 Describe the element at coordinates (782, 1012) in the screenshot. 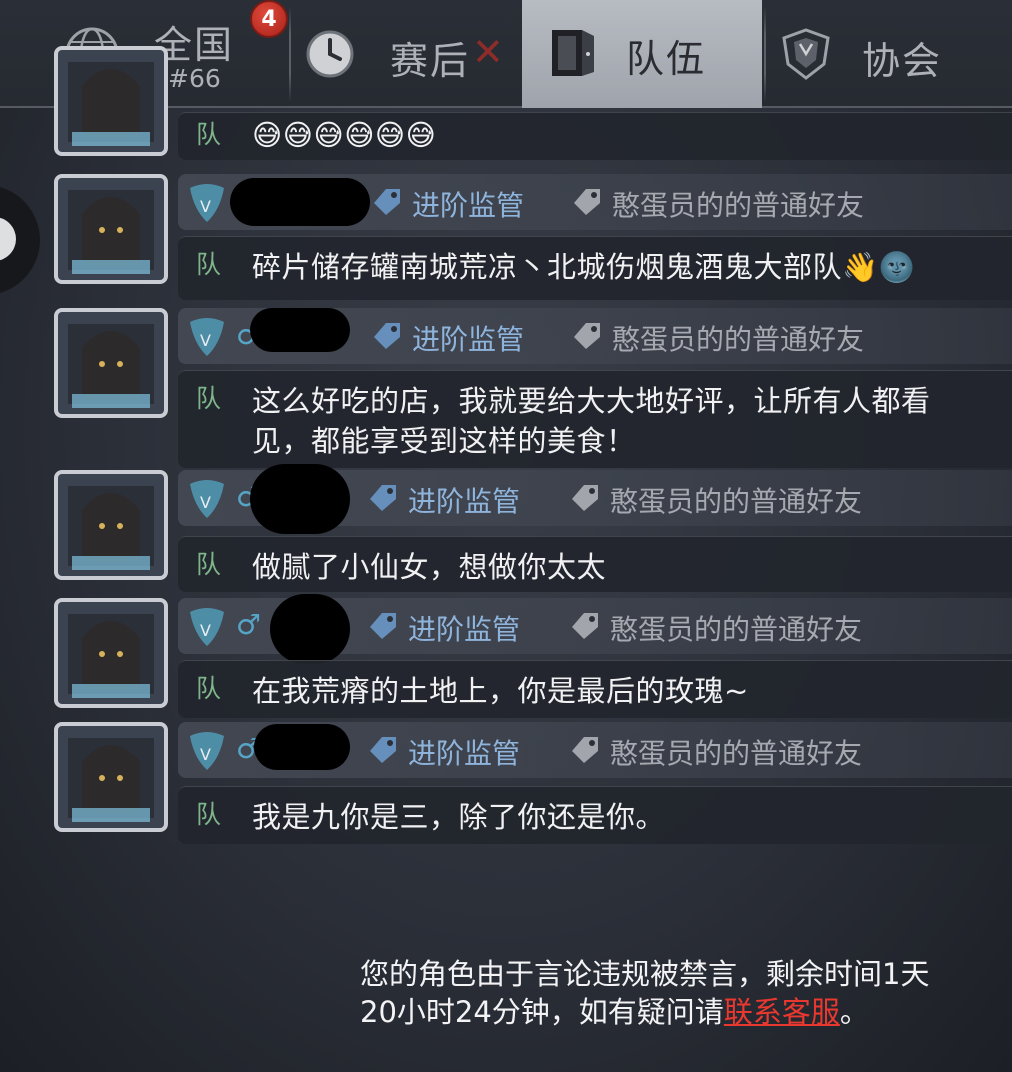

I see `contact-support-link: 联系客服` at that location.